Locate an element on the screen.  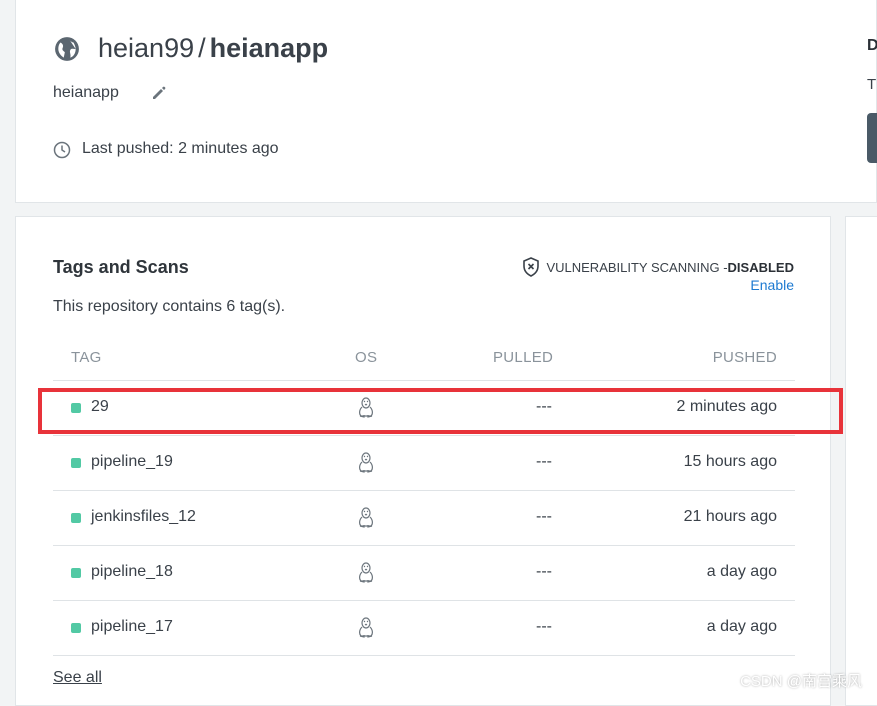
table-row: pipeline_18 --- a day ago is located at coordinates (424, 573).